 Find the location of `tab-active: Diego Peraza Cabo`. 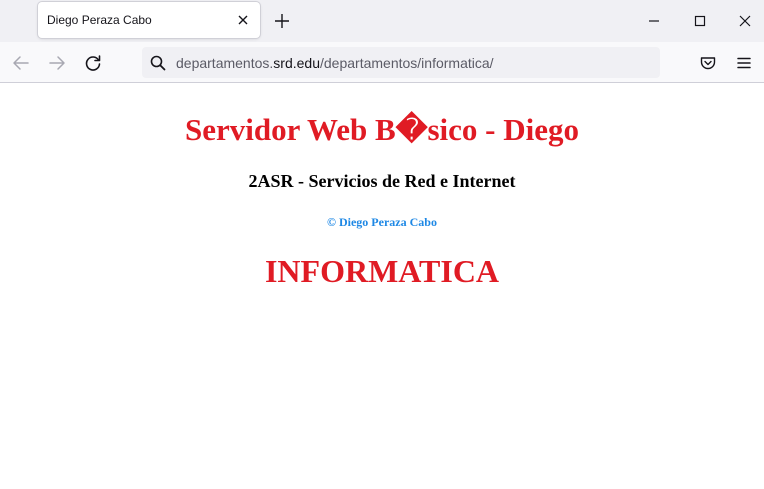

tab-active: Diego Peraza Cabo is located at coordinates (149, 20).